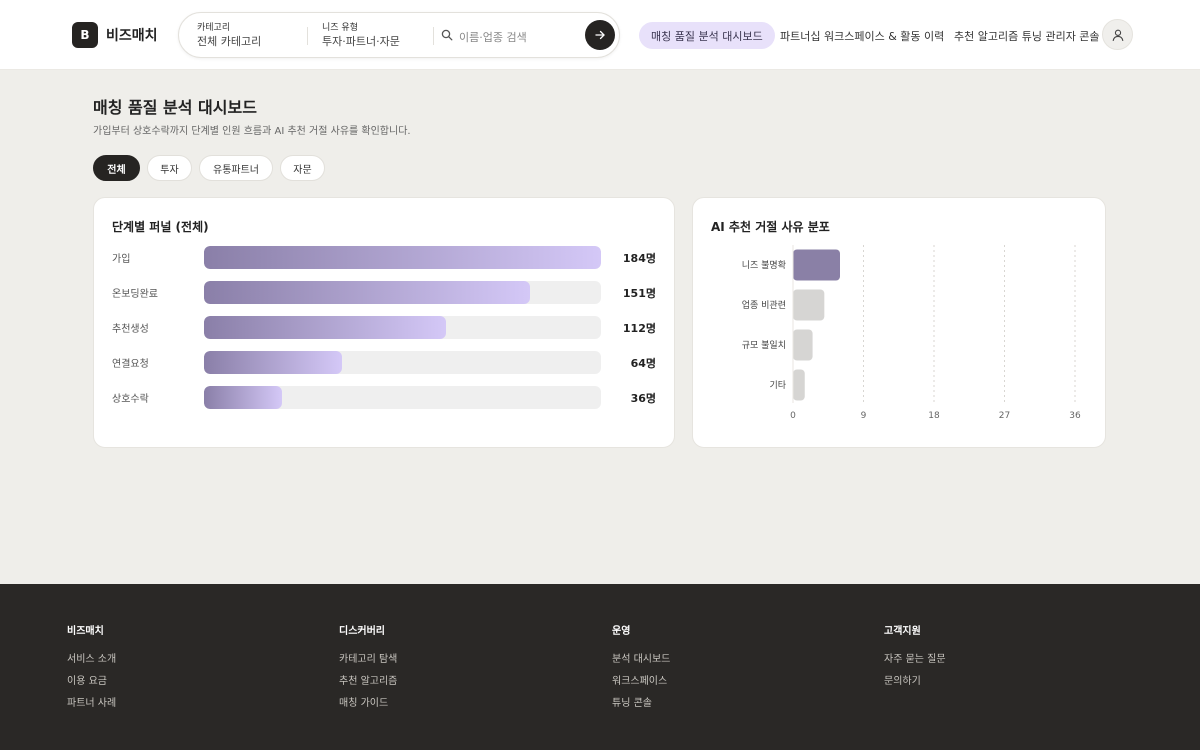  I want to click on footer-column-title: 고객지원, so click(902, 631).